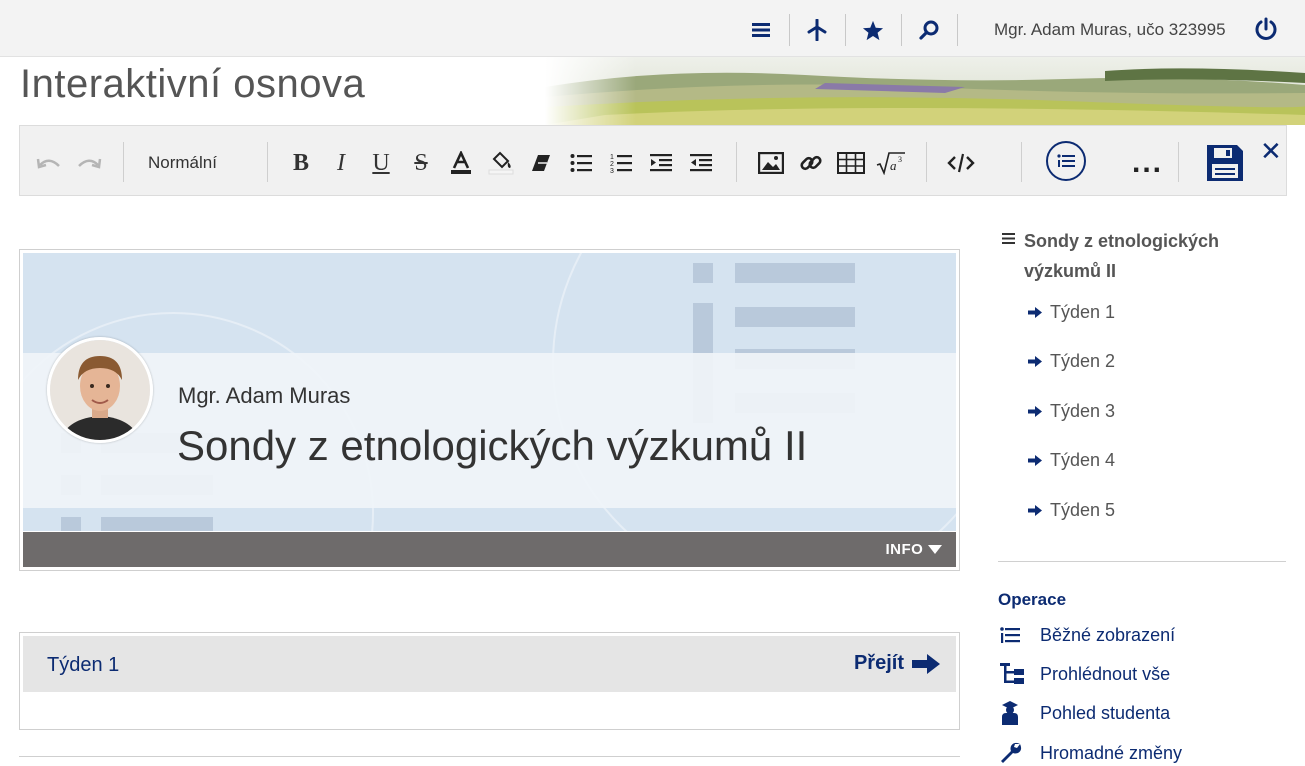  Describe the element at coordinates (489, 761) in the screenshot. I see `week-block-next` at that location.